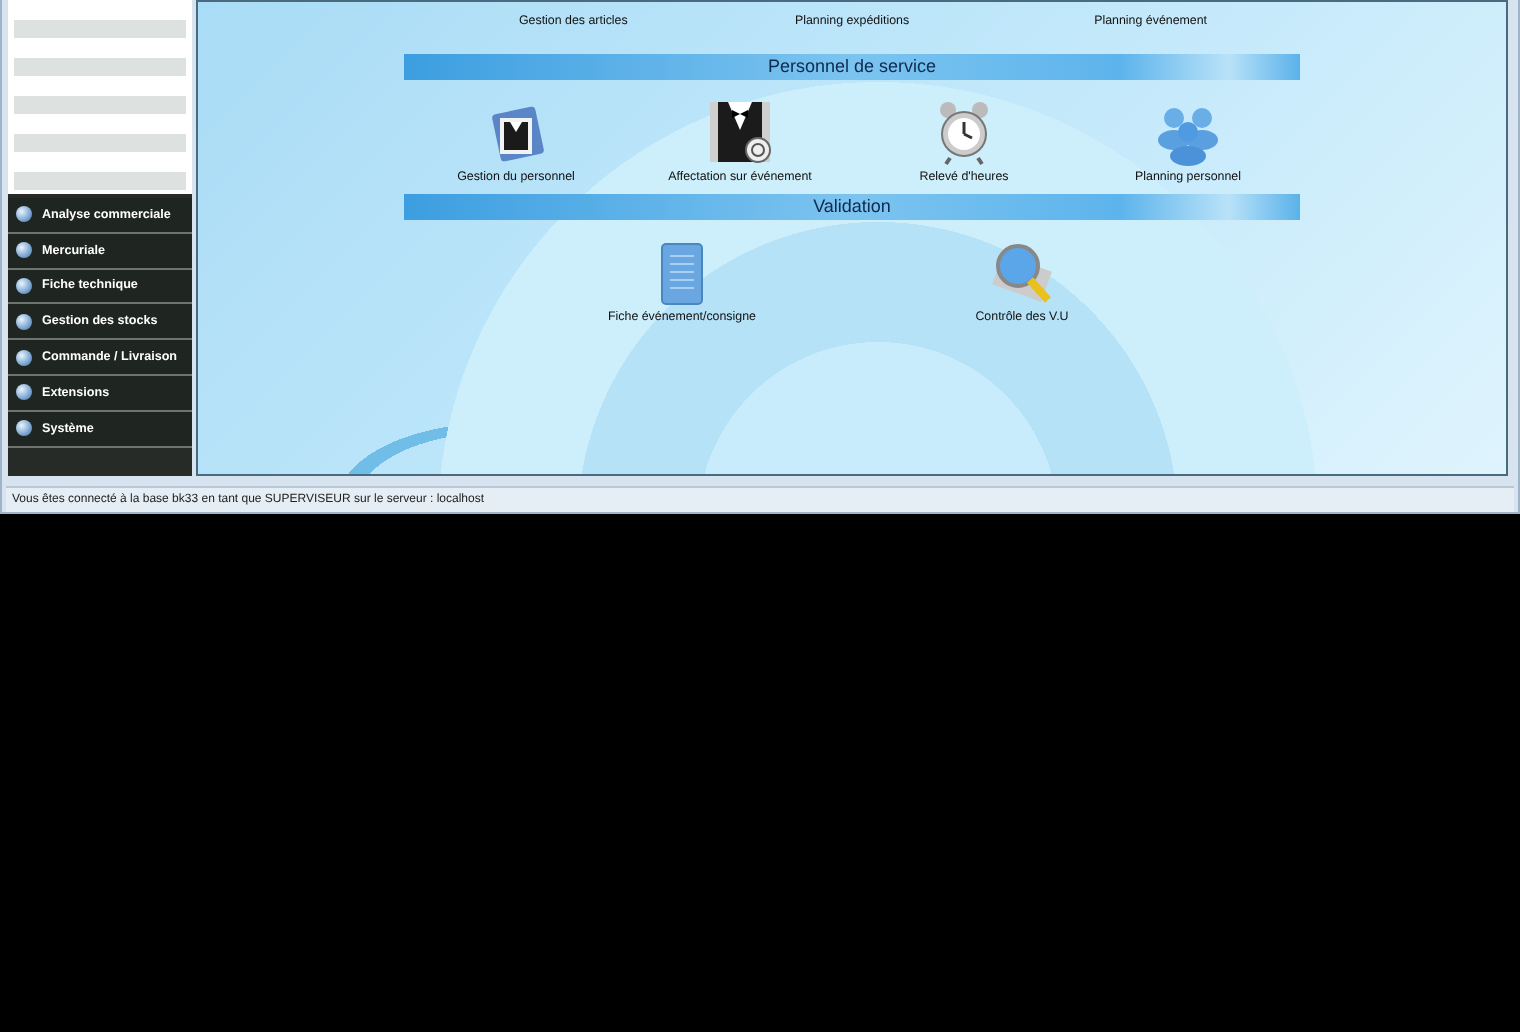 This screenshot has width=1520, height=1032. What do you see at coordinates (852, 207) in the screenshot?
I see `section-header: Validation` at bounding box center [852, 207].